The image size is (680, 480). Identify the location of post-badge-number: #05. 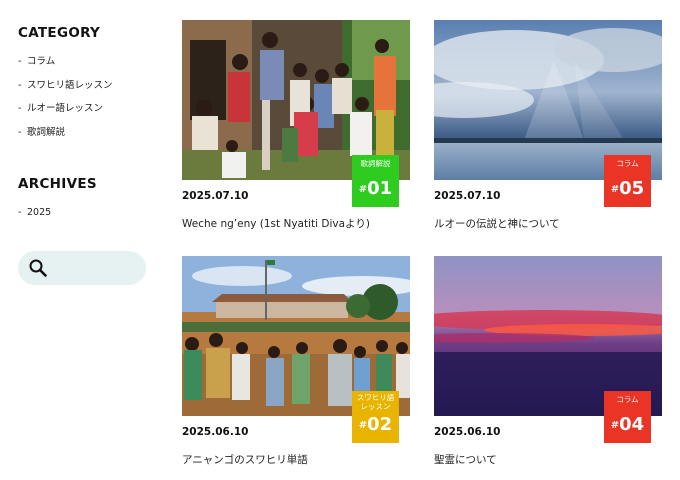
(627, 189).